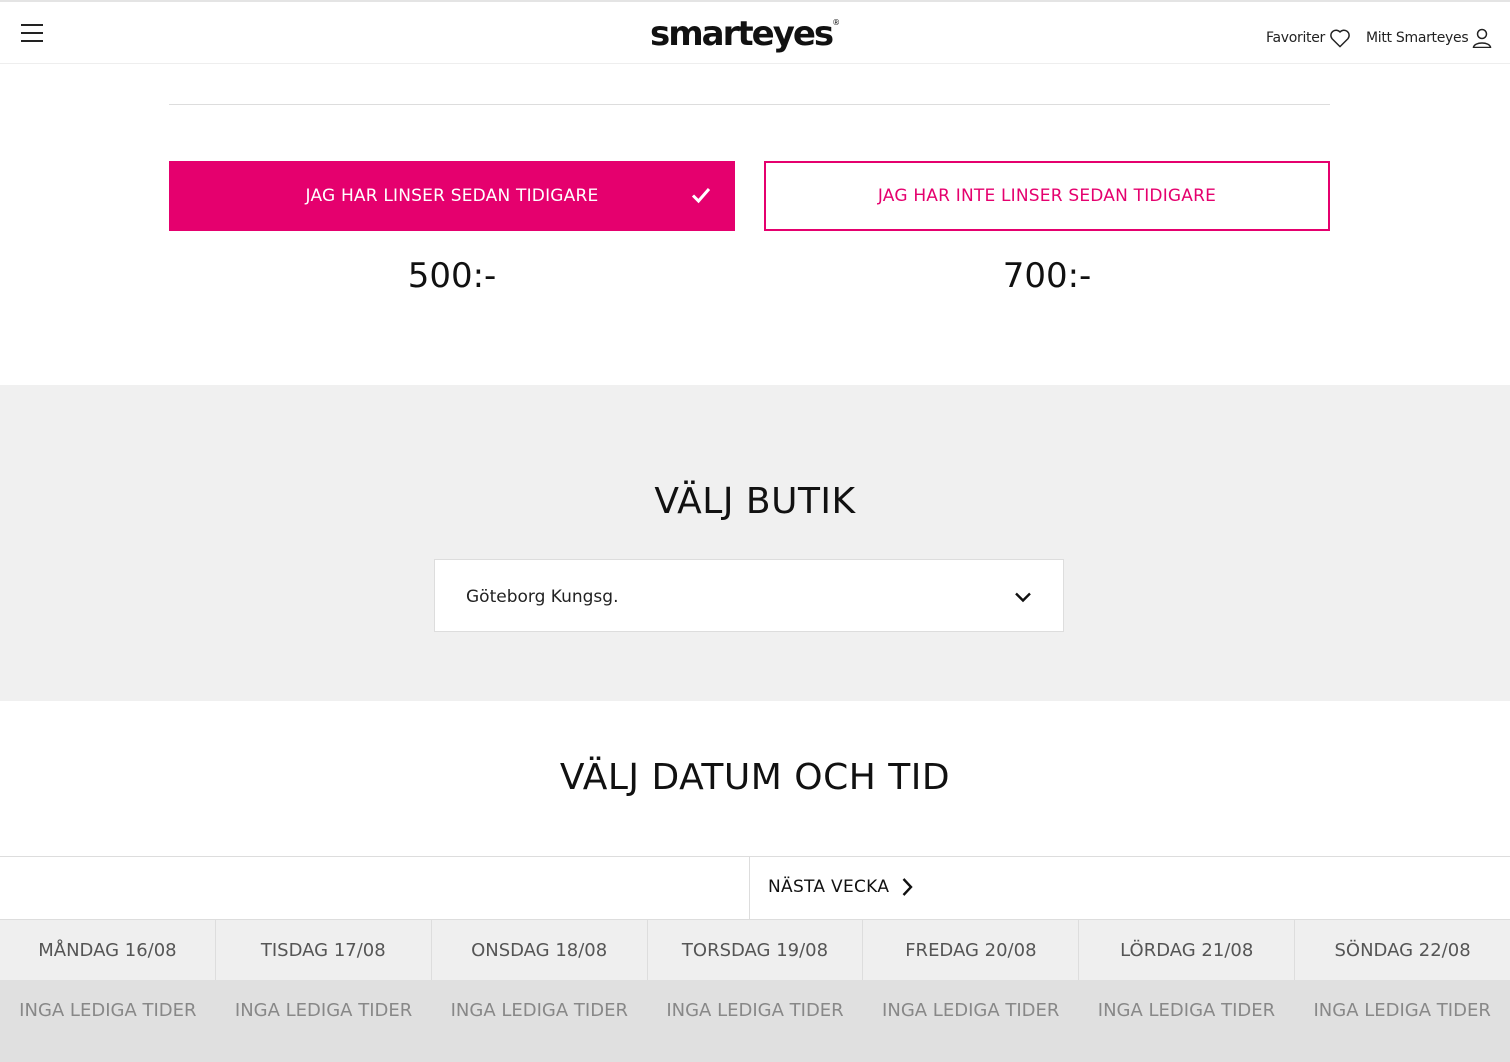 This screenshot has height=1062, width=1510. I want to click on store-select: Göteborg Kungsg., so click(749, 595).